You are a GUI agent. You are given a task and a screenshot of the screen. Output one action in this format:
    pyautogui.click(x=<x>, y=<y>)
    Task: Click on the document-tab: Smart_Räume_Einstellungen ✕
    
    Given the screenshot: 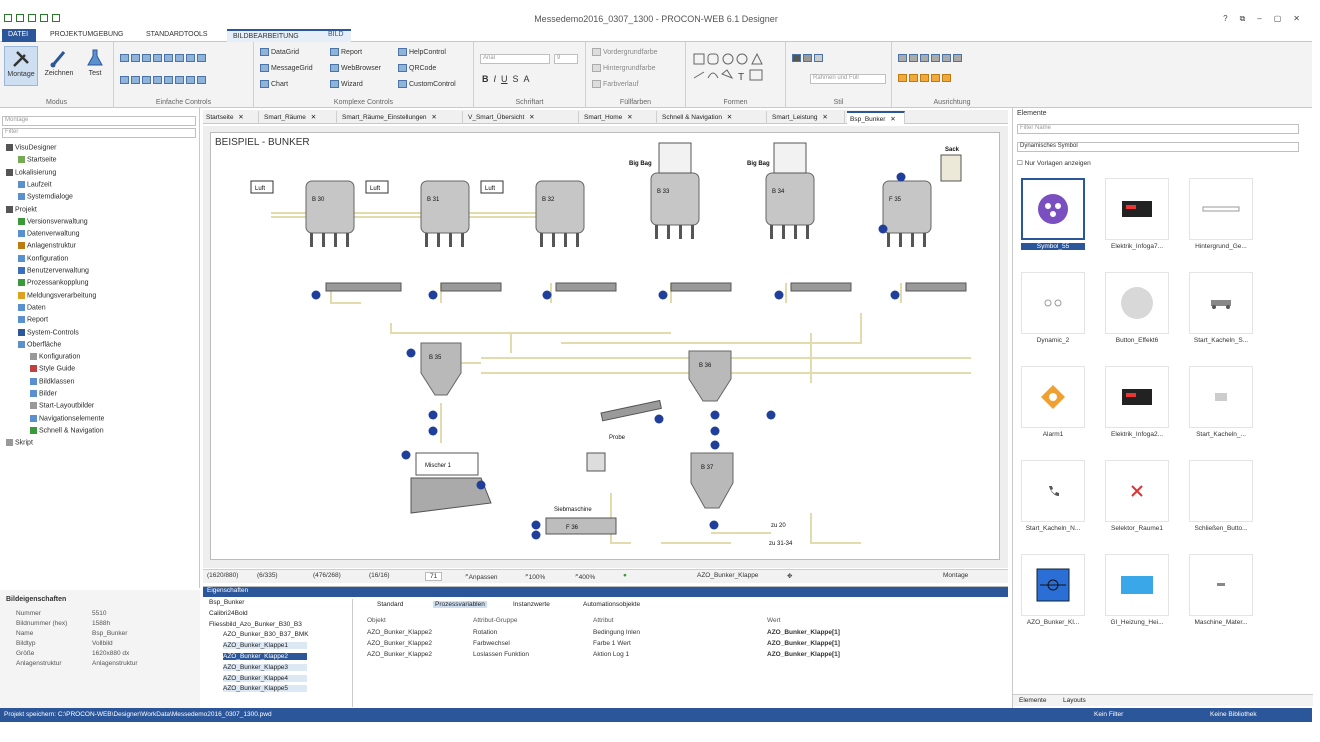 What is the action you would take?
    pyautogui.click(x=401, y=117)
    